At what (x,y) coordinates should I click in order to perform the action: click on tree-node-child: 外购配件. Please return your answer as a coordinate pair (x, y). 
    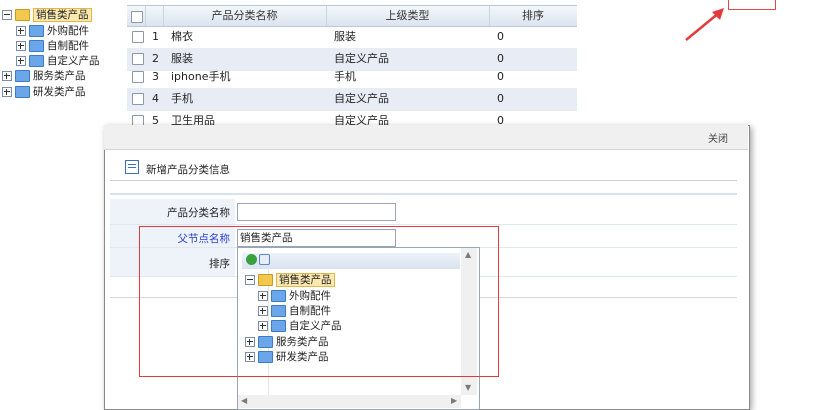
    Looking at the image, I should click on (52, 31).